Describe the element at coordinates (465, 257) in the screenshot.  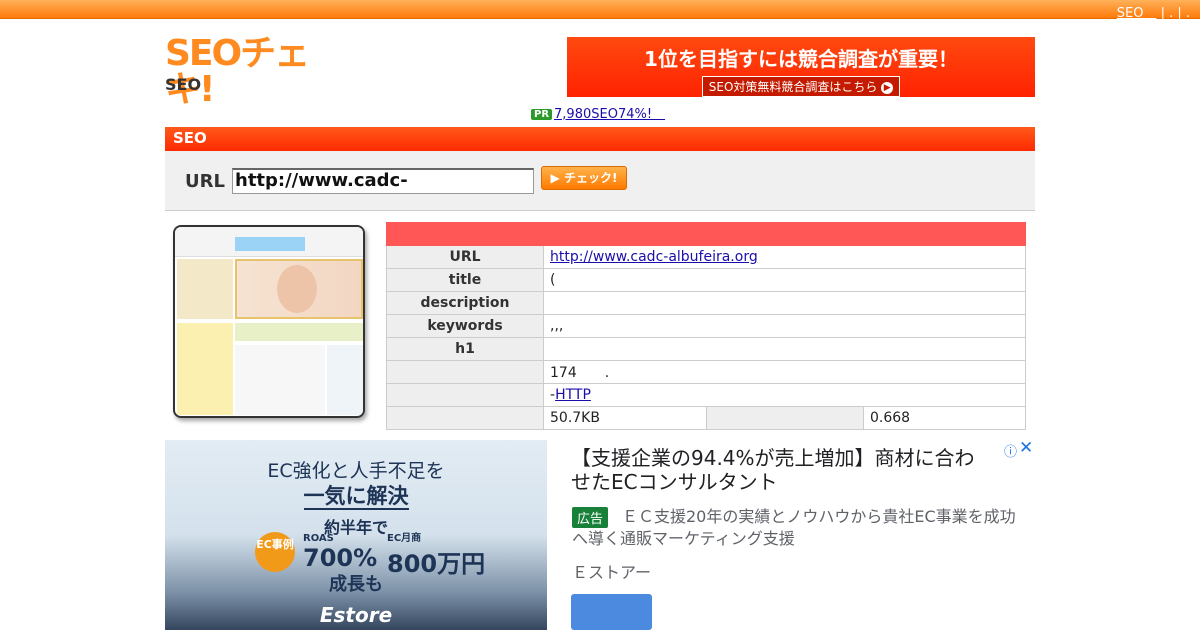
I see `row-label: URL` at that location.